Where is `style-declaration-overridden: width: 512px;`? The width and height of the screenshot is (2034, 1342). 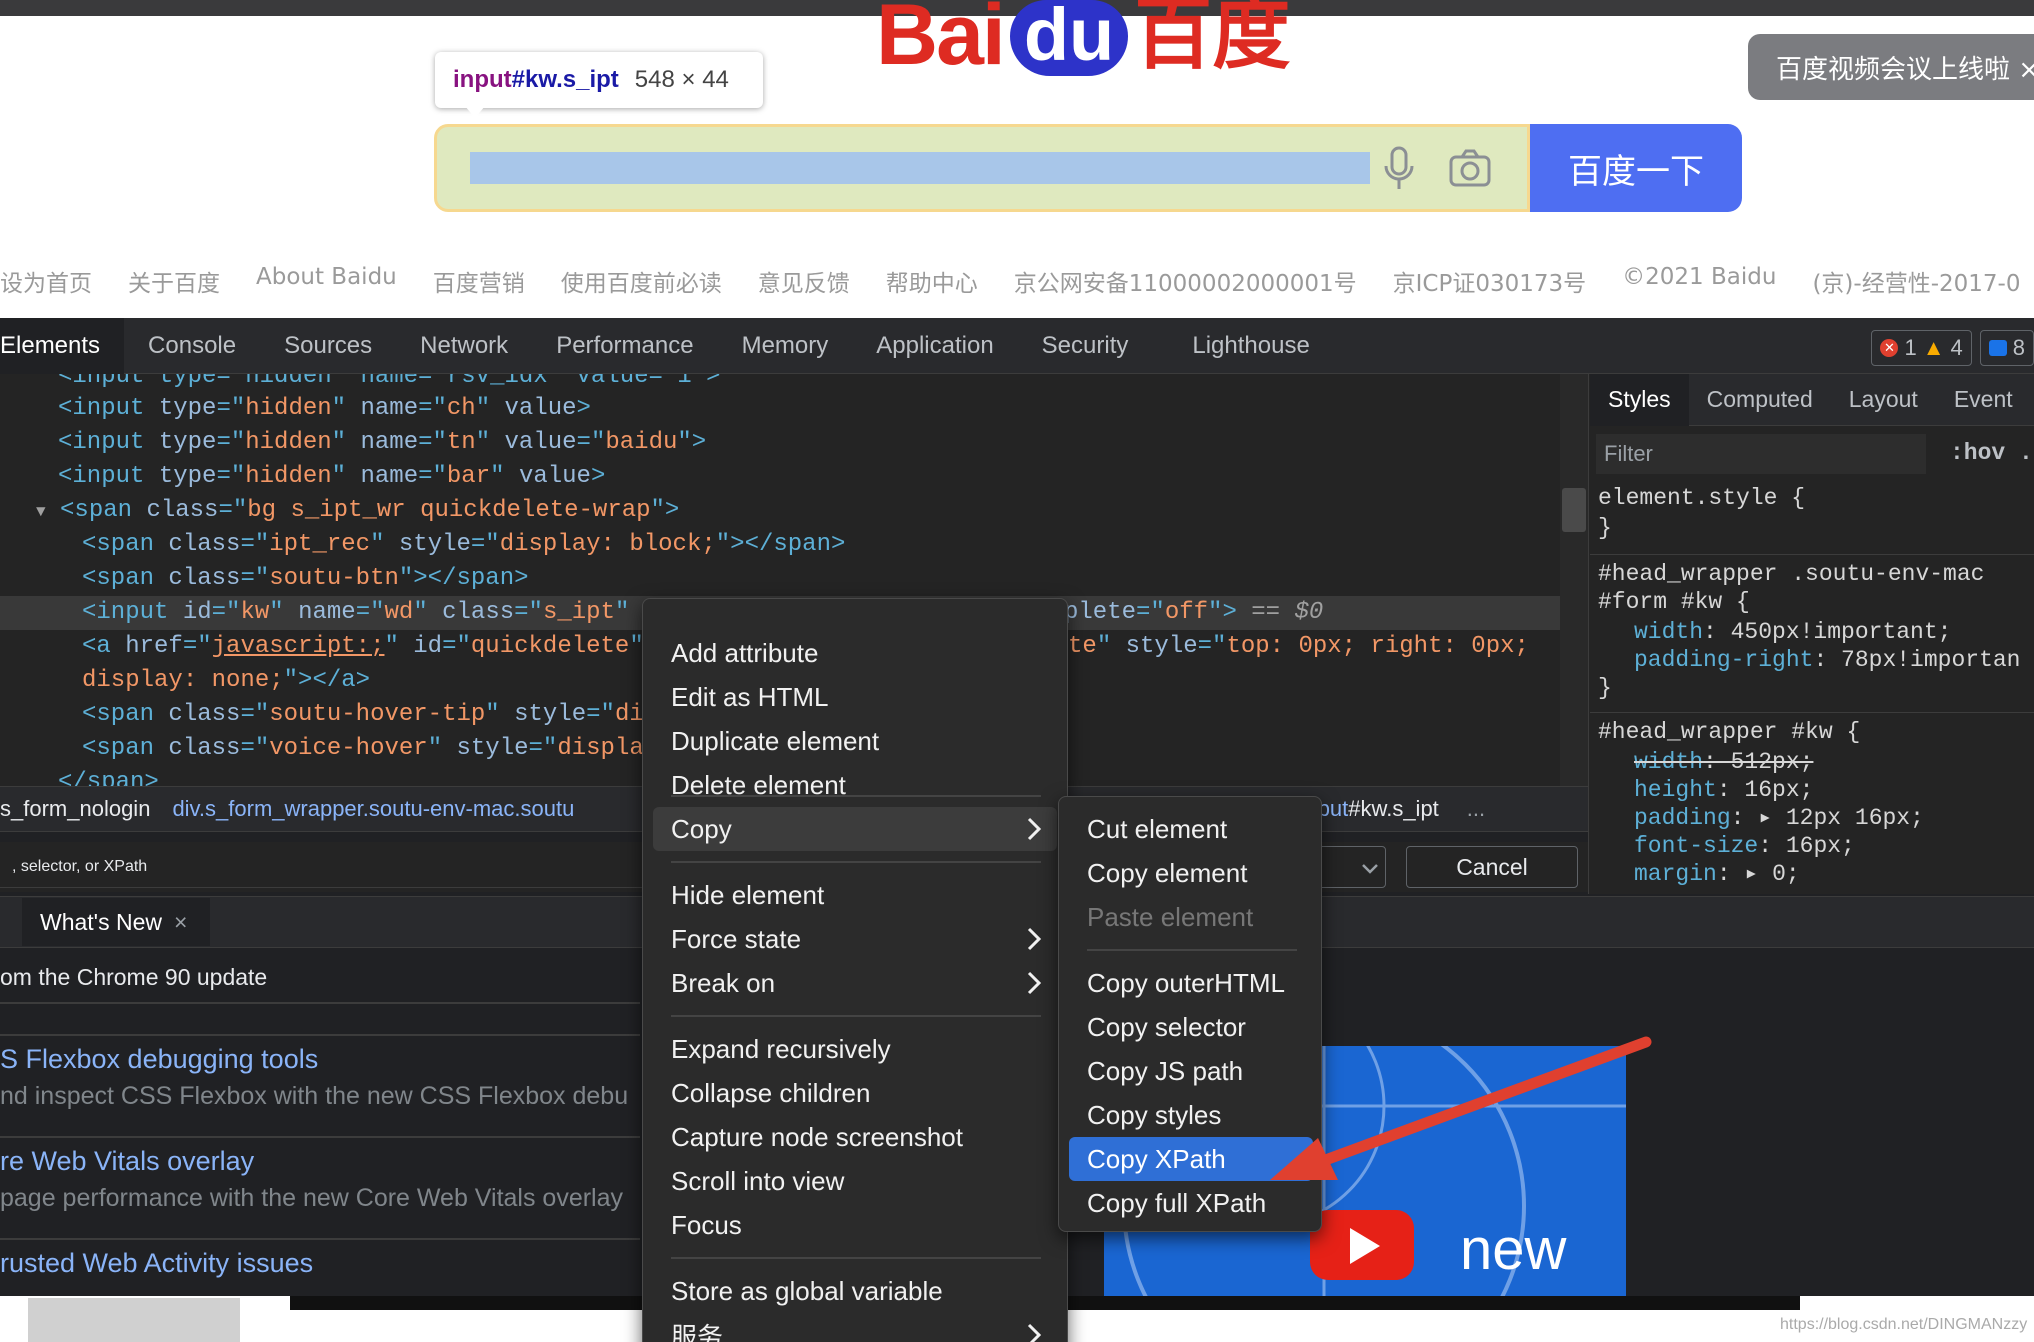 style-declaration-overridden: width: 512px; is located at coordinates (1723, 762).